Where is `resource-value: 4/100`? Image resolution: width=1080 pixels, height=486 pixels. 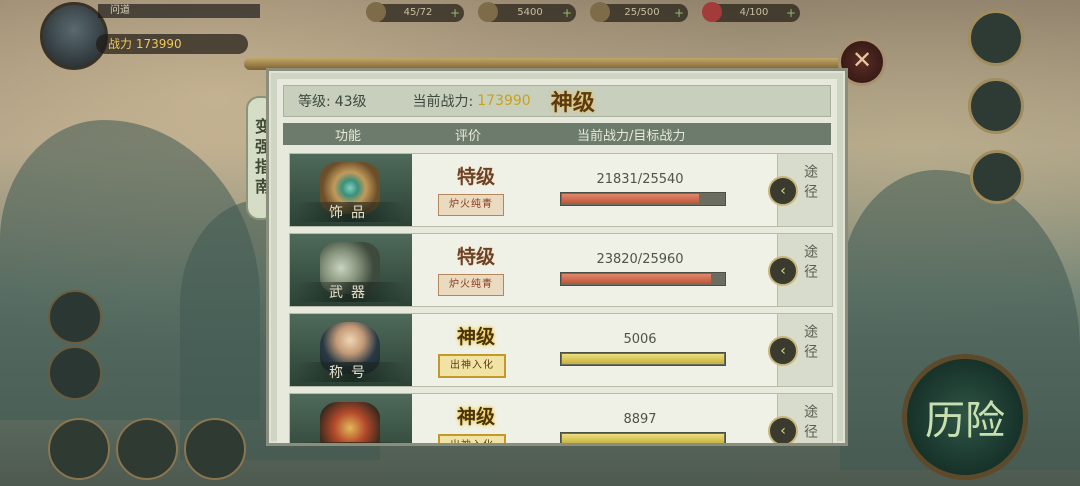 resource-value: 4/100 is located at coordinates (754, 12).